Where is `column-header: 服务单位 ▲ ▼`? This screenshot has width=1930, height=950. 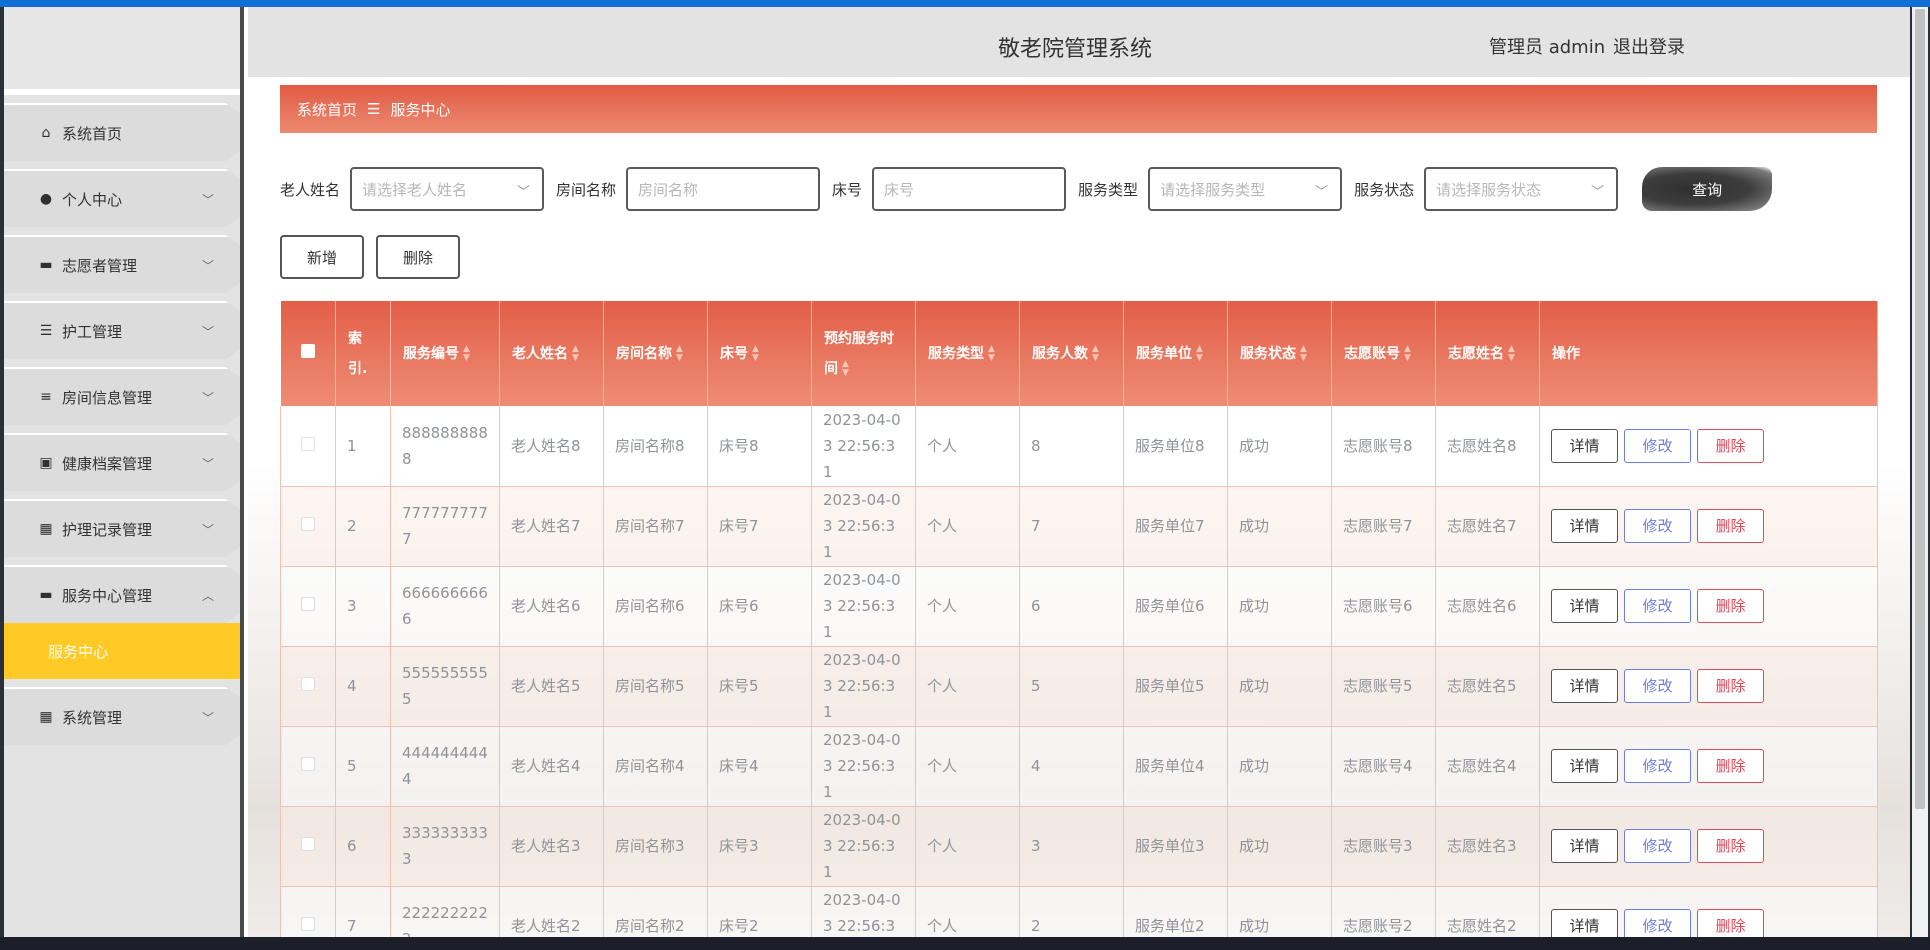 column-header: 服务单位 ▲ ▼ is located at coordinates (1175, 353).